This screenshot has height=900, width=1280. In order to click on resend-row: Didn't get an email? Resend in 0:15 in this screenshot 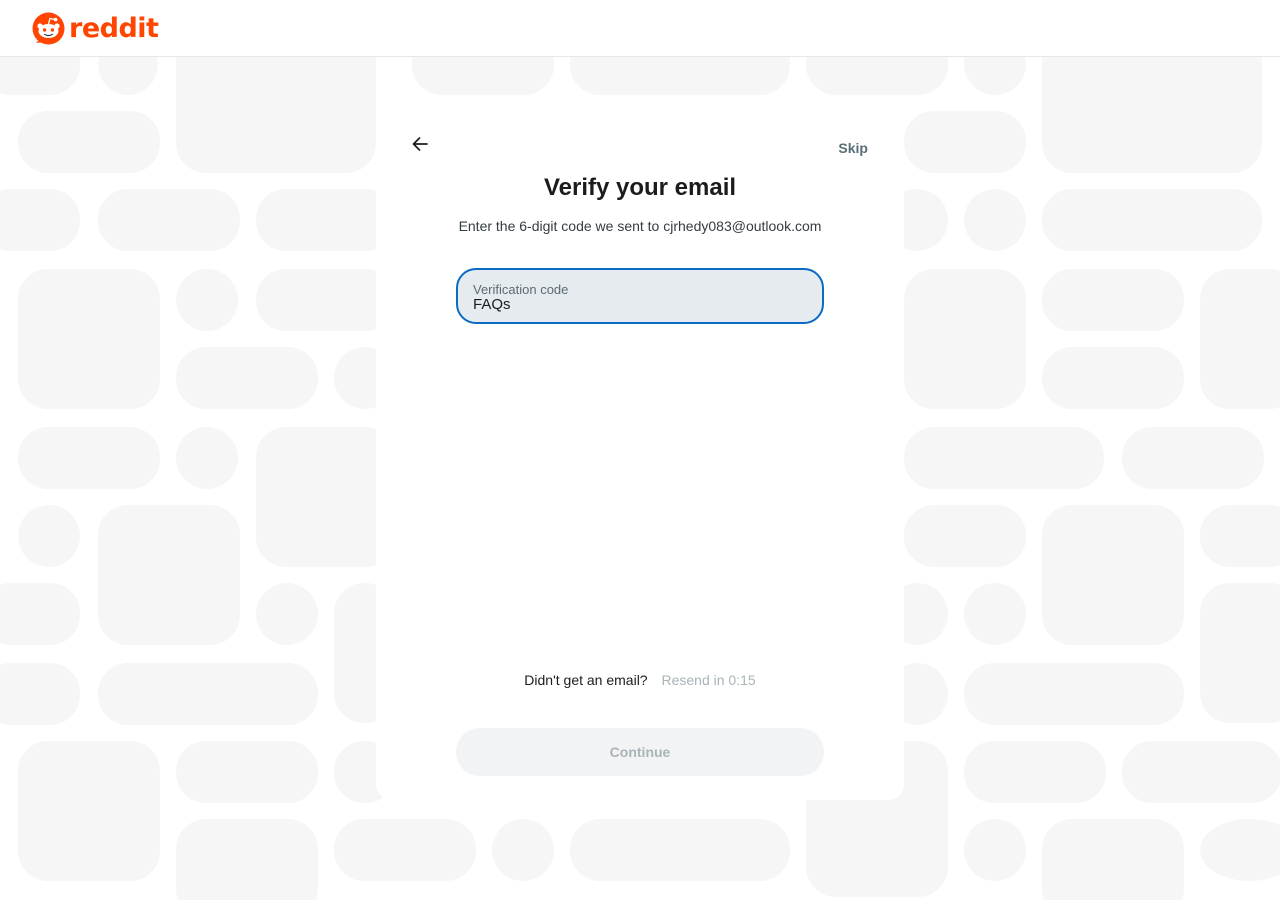, I will do `click(640, 680)`.